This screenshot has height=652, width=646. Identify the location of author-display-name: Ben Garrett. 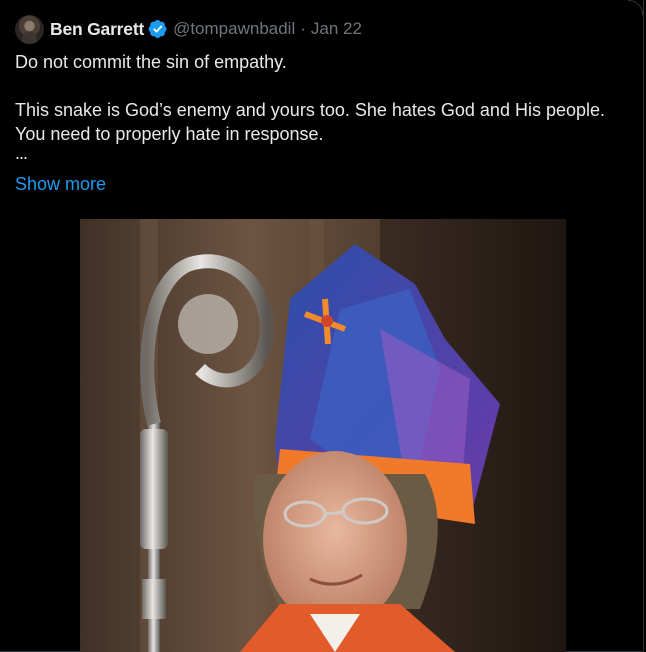
(97, 29).